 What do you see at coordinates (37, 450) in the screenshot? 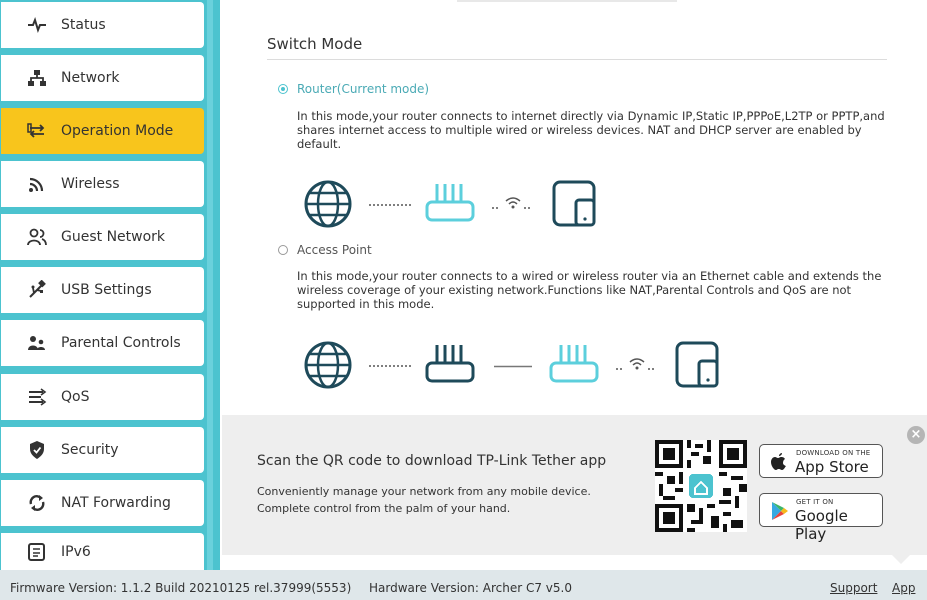
I see `shield-icon` at bounding box center [37, 450].